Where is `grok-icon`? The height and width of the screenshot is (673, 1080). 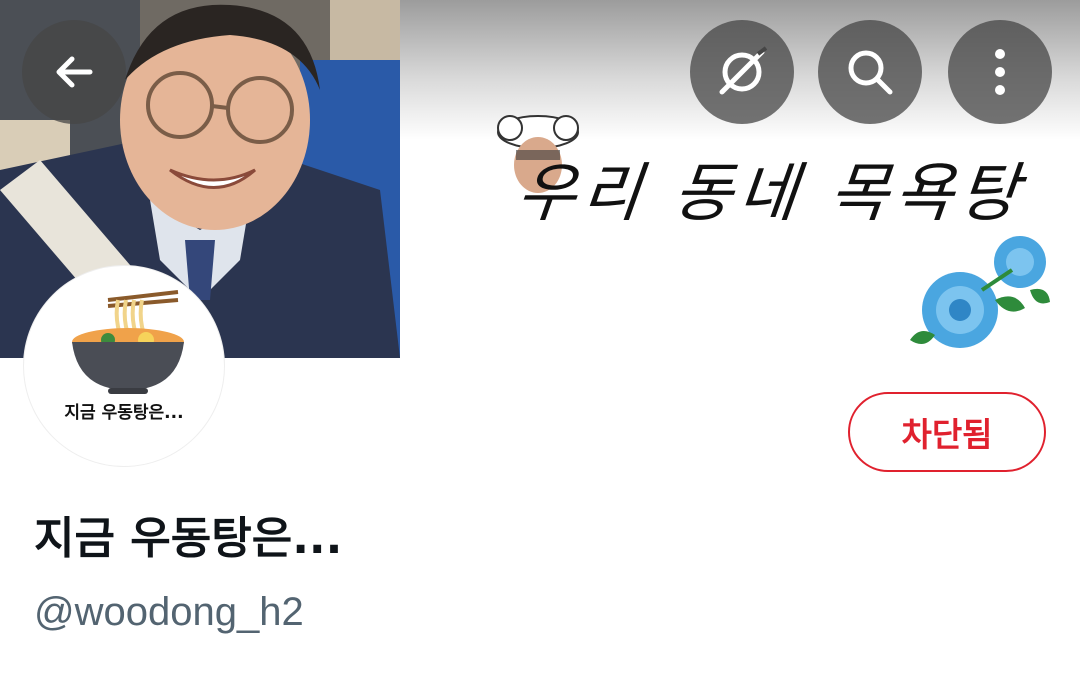
grok-icon is located at coordinates (742, 72).